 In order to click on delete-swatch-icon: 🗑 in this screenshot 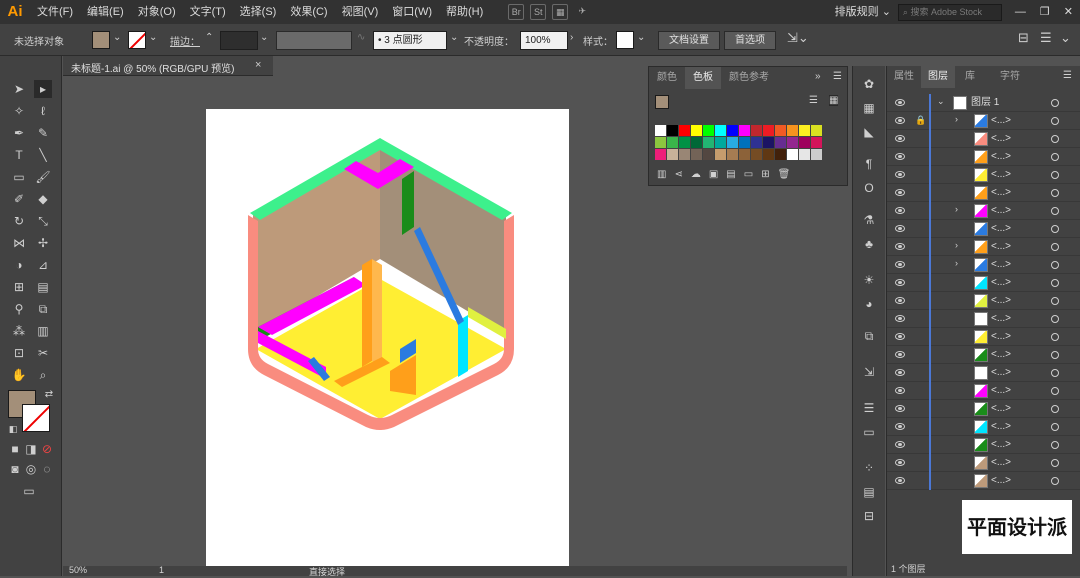, I will do `click(788, 174)`.